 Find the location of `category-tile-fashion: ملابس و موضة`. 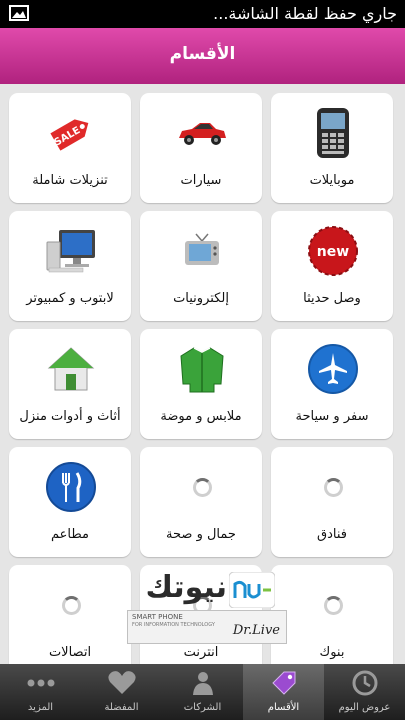

category-tile-fashion: ملابس و موضة is located at coordinates (201, 384).